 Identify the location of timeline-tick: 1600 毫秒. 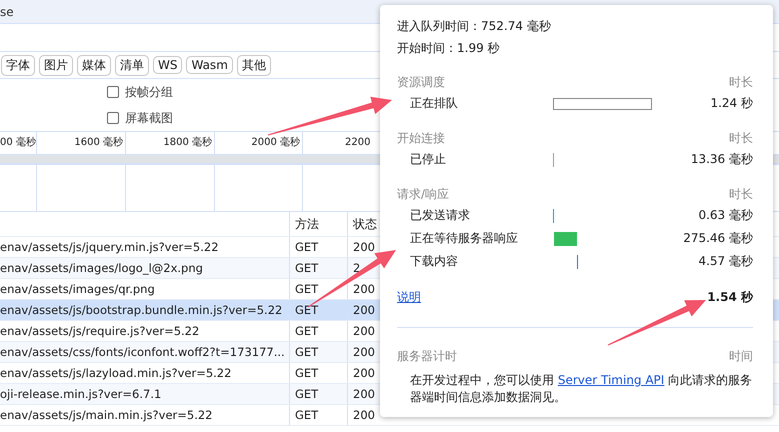
(81, 143).